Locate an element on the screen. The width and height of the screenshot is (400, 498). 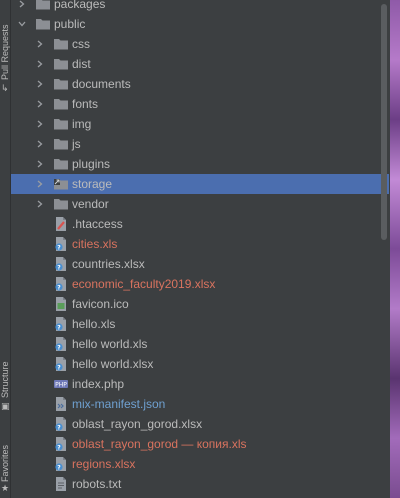
tree-file-row: ? hello world.xlsx is located at coordinates (200, 364).